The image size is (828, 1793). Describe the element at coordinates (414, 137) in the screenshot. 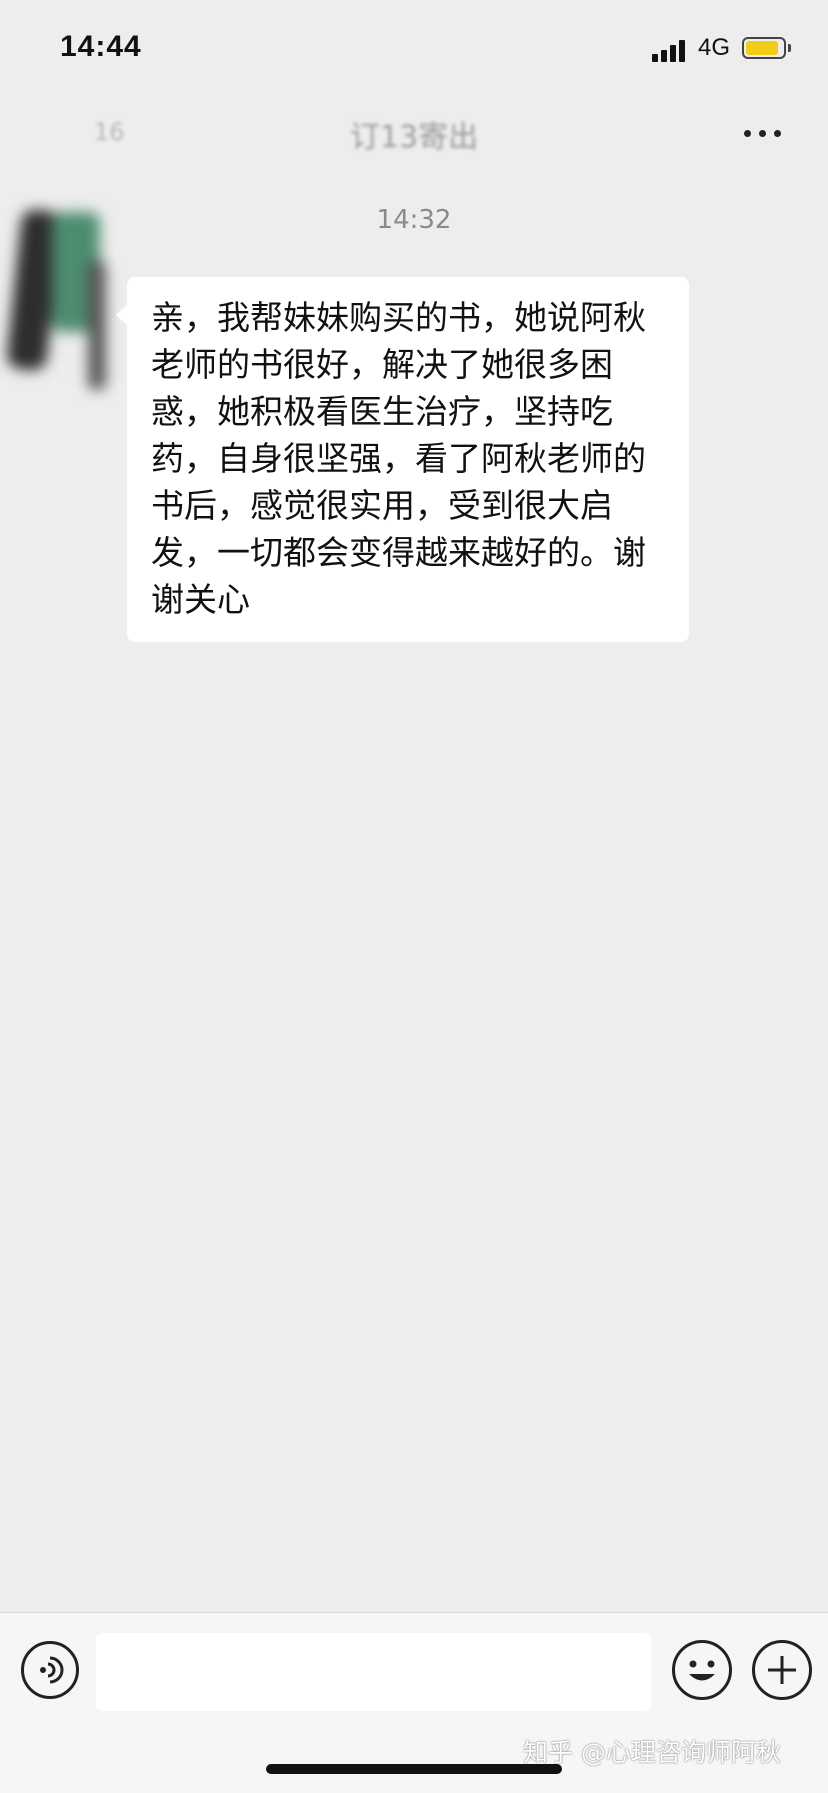

I see `chat-title: 订13寄出` at that location.